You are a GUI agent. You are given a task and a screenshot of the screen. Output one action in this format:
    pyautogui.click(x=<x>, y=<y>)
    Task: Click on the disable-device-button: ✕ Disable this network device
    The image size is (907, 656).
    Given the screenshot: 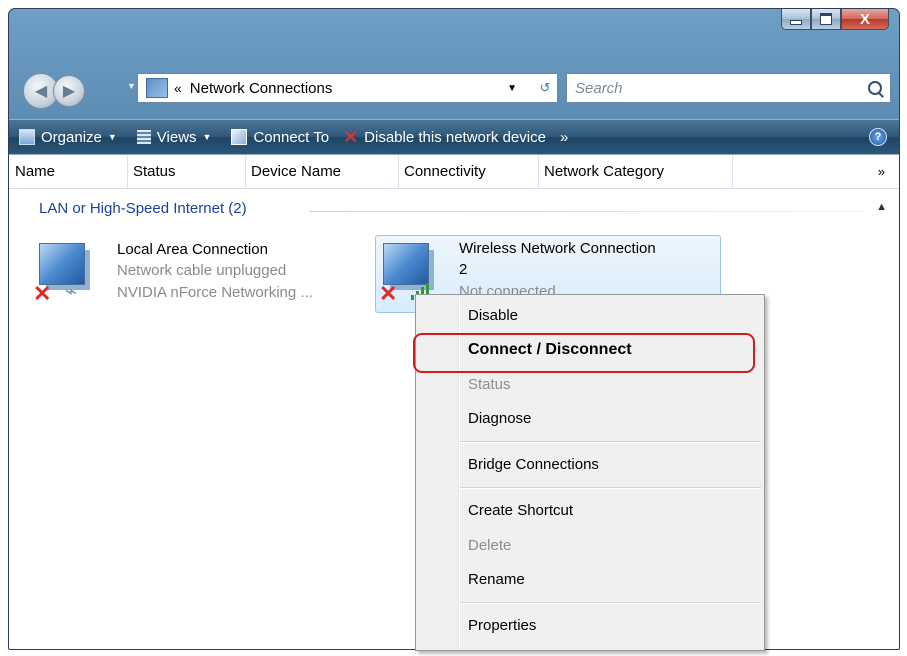 What is the action you would take?
    pyautogui.click(x=444, y=137)
    